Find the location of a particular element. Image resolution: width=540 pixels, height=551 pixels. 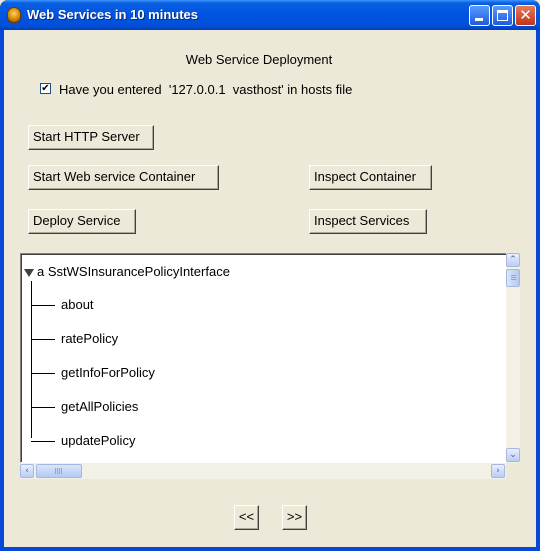

horizontal-scrollbar: ‹ › is located at coordinates (263, 471).